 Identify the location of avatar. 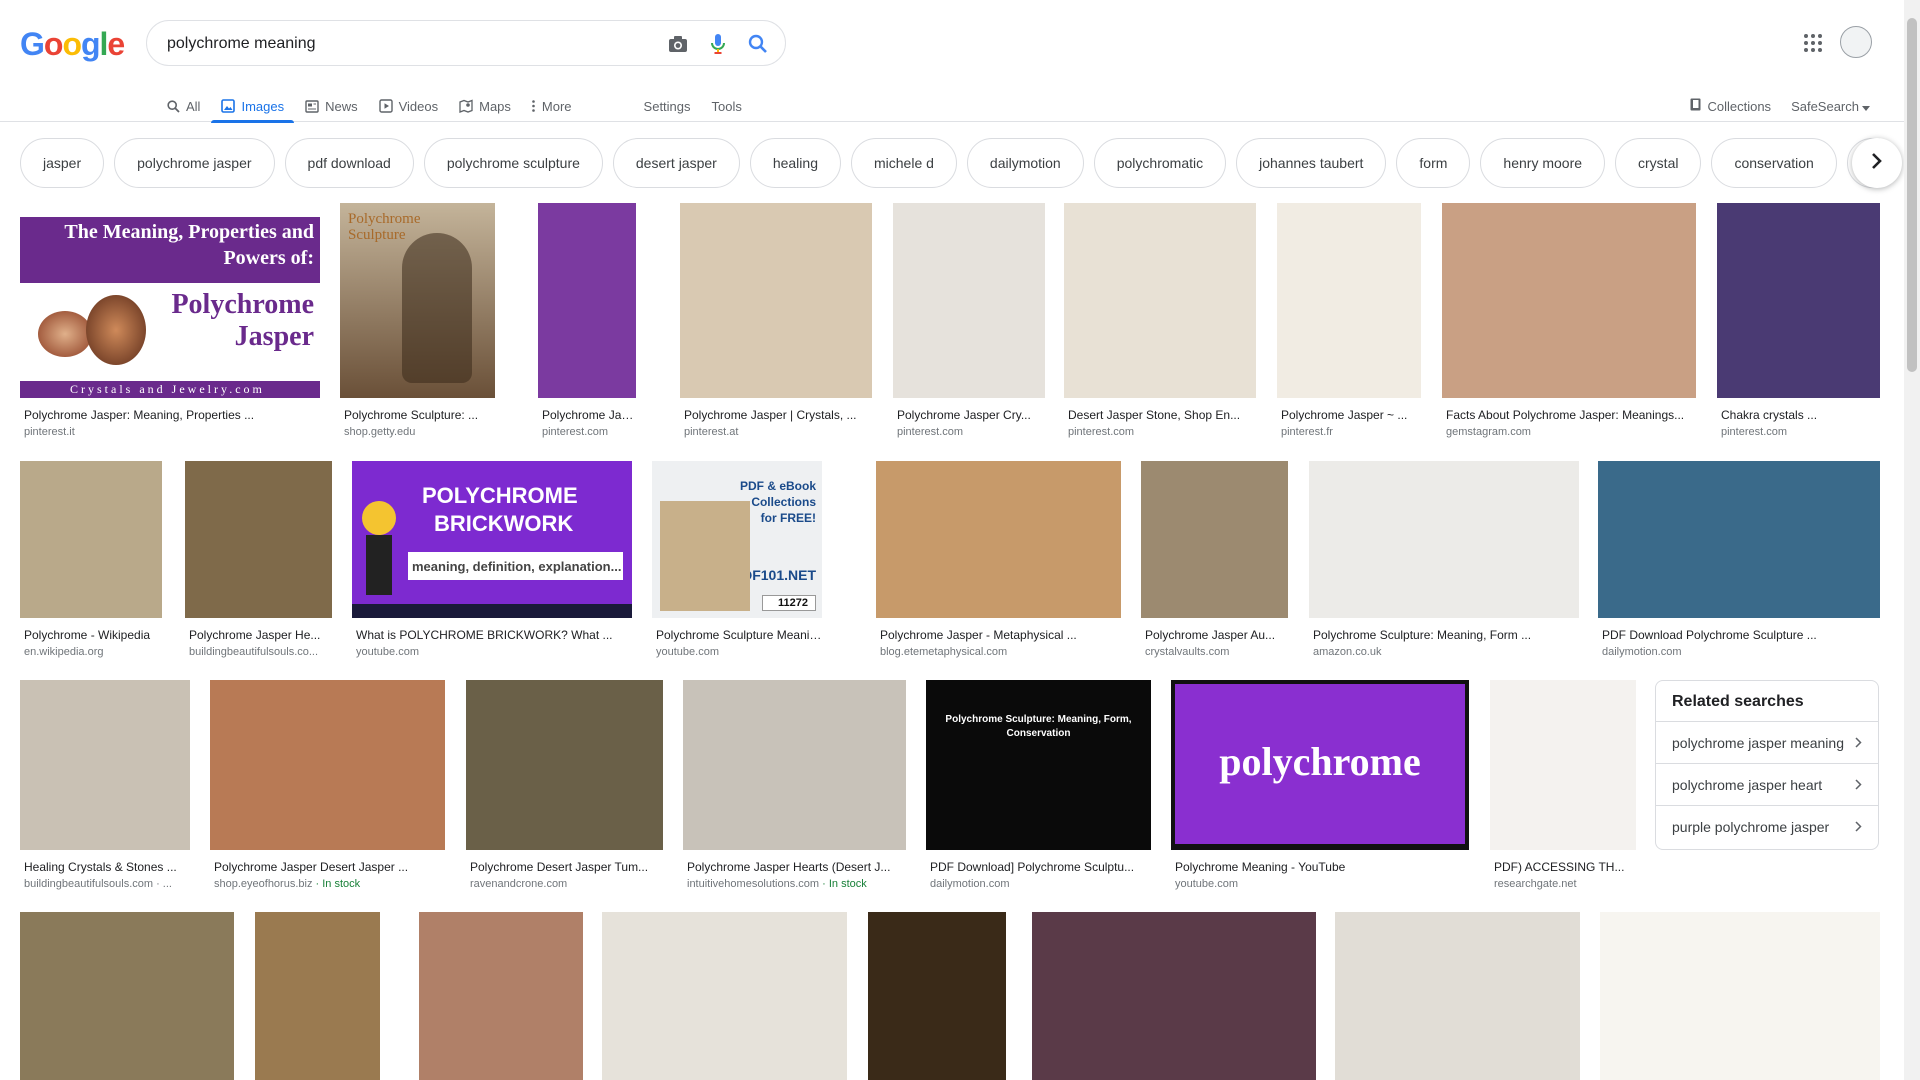
(1856, 42).